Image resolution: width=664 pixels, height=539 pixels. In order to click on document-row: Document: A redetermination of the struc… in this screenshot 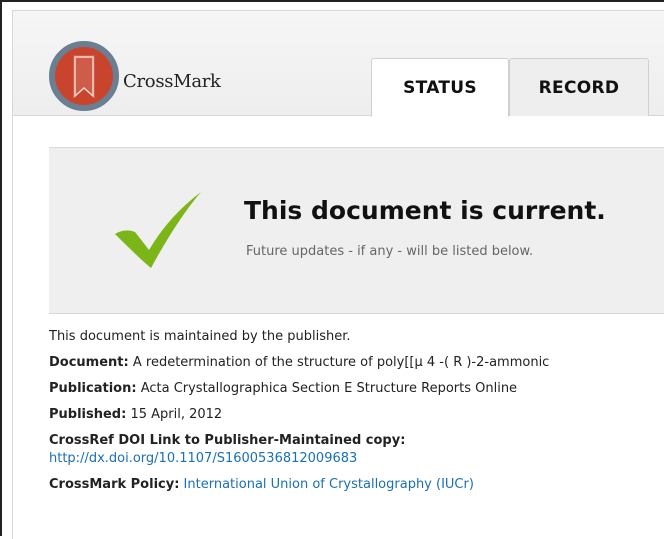, I will do `click(356, 362)`.